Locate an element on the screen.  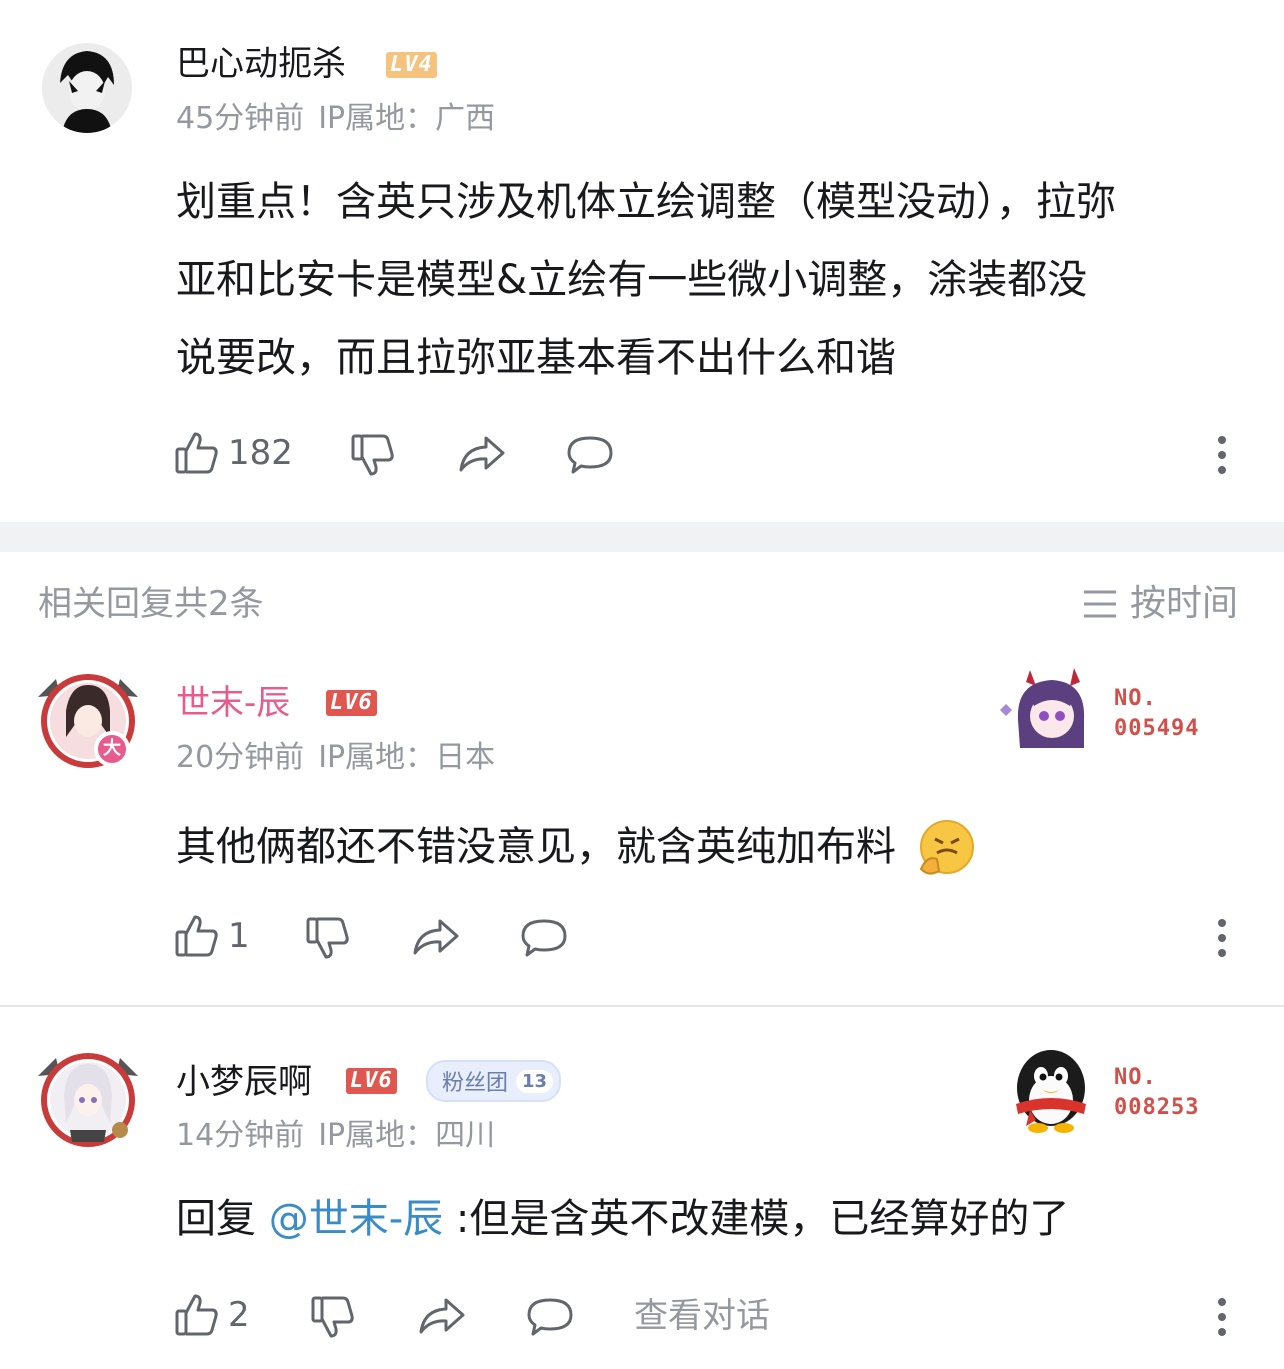
comment-text-line: 说要改，而且拉弥亚基本看不出什么和谐 is located at coordinates (536, 358).